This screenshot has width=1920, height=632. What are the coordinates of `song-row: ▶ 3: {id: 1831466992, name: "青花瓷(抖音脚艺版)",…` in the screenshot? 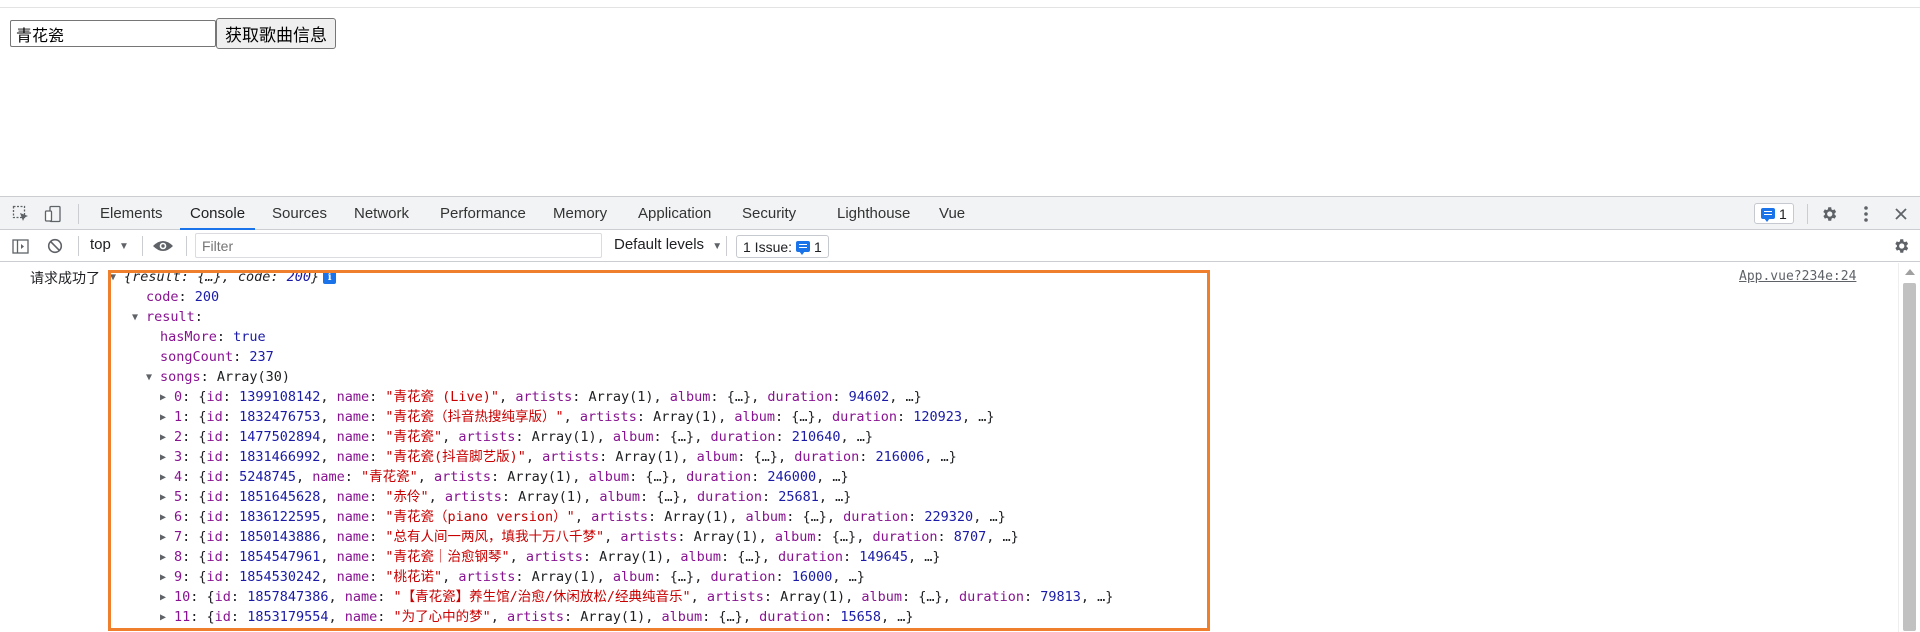 It's located at (611, 457).